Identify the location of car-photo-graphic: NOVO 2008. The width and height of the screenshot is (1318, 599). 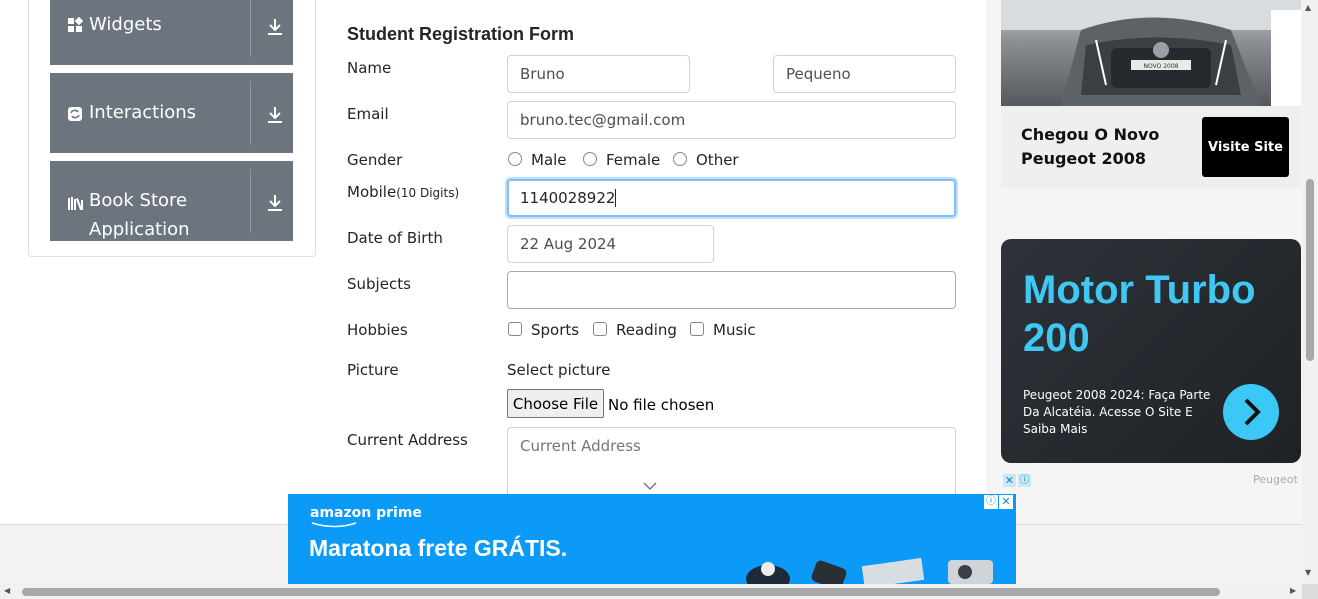
(1151, 53).